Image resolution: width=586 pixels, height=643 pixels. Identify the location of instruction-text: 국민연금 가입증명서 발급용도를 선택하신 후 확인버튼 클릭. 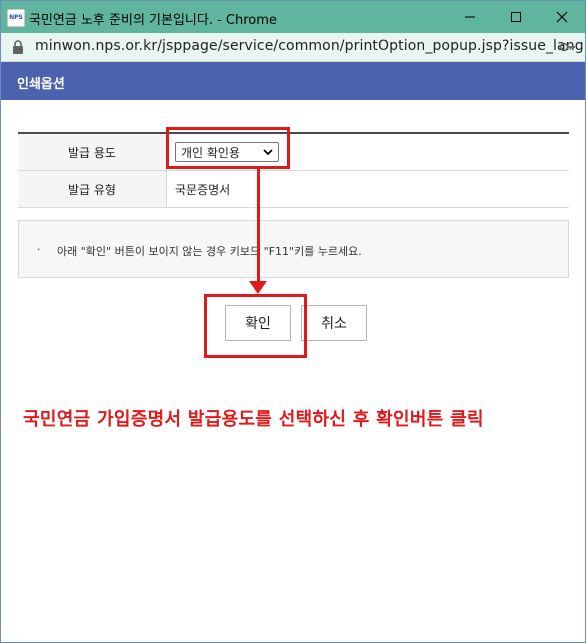
(253, 419).